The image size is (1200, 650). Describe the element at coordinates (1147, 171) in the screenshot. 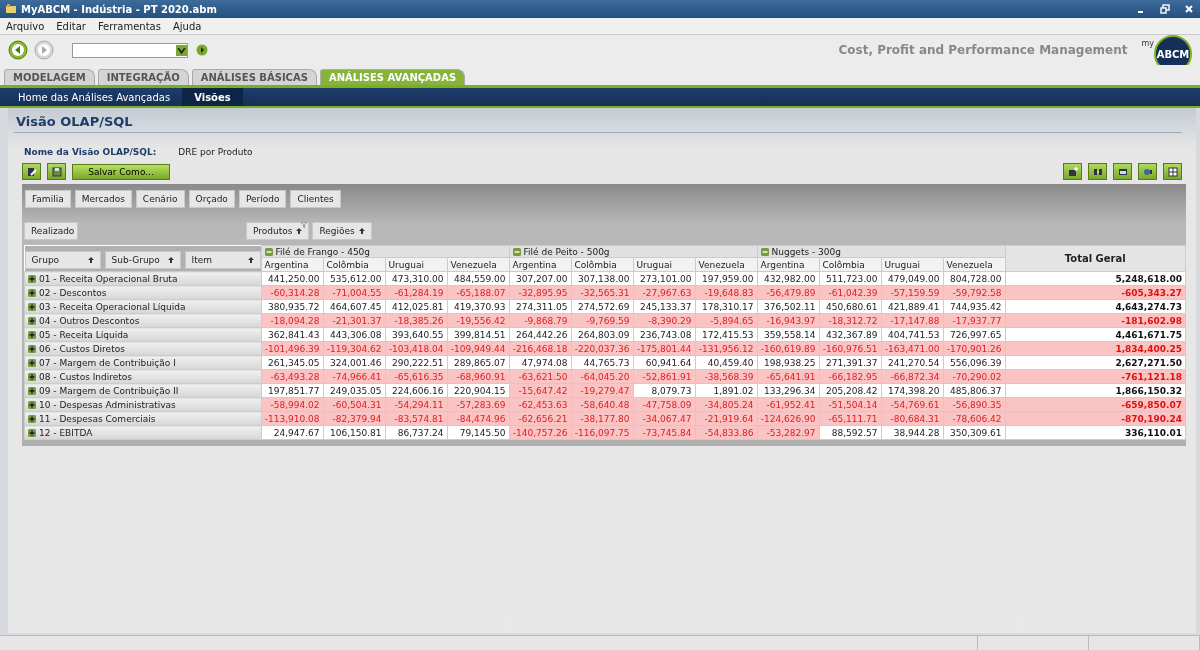

I see `export-icon` at that location.